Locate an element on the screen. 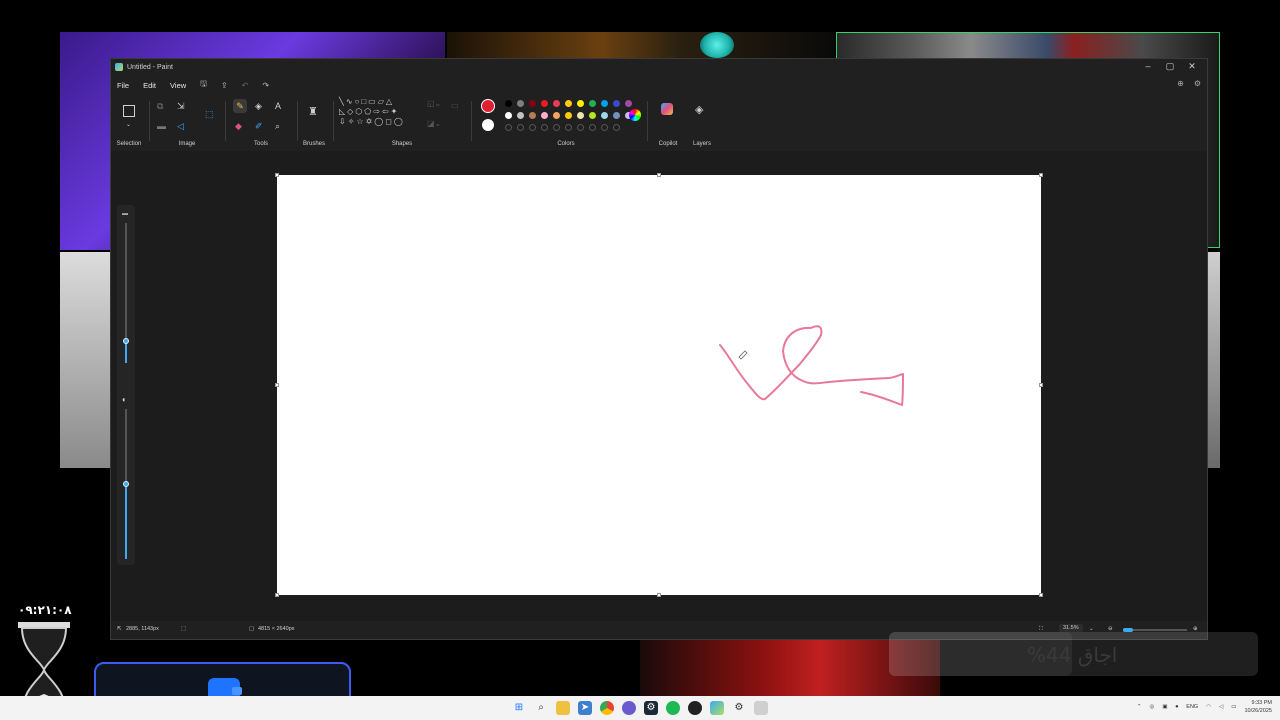 The height and width of the screenshot is (720, 1280). save-icon: 🖫 is located at coordinates (203, 85).